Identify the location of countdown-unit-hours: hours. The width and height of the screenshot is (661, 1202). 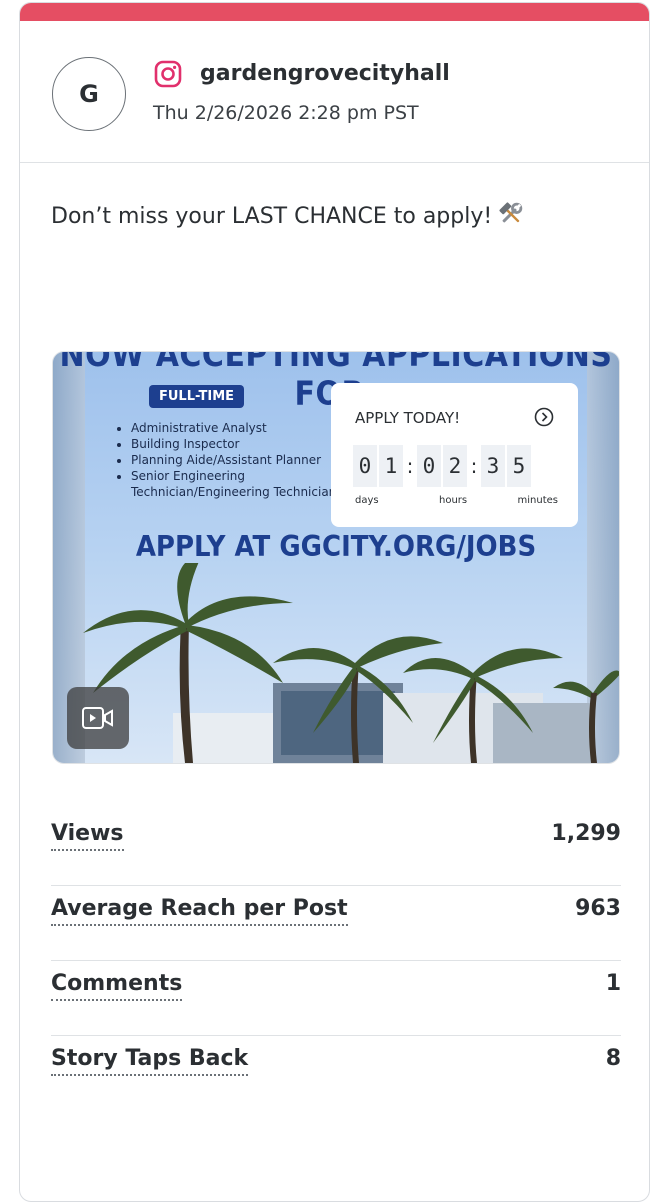
(453, 500).